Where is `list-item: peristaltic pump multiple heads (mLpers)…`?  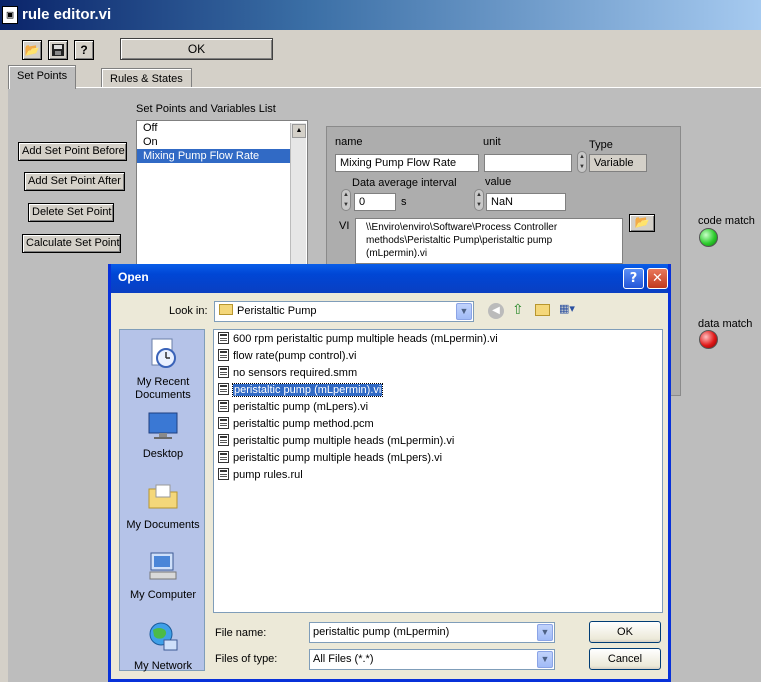 list-item: peristaltic pump multiple heads (mLpers)… is located at coordinates (330, 459).